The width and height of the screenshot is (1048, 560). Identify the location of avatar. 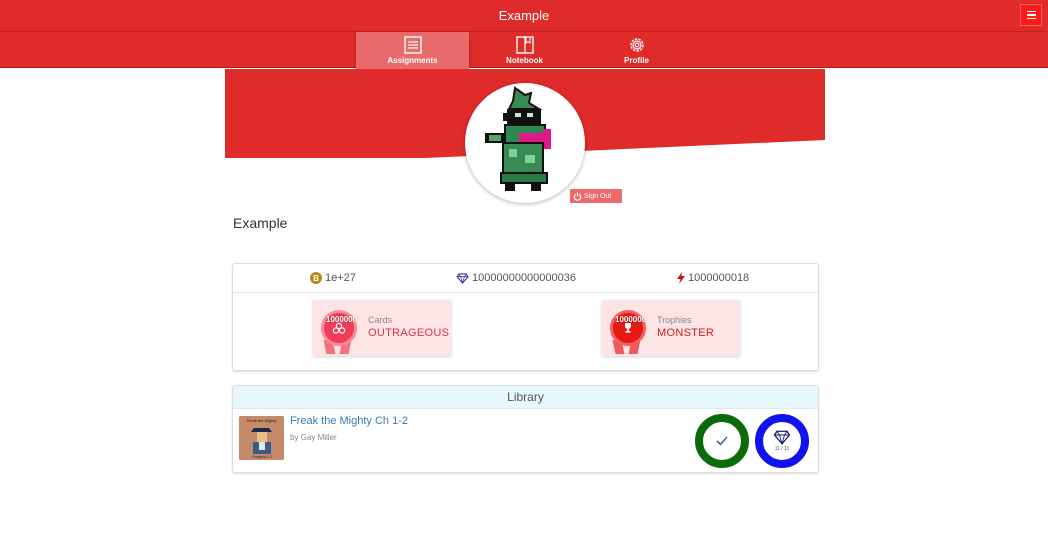
(525, 143).